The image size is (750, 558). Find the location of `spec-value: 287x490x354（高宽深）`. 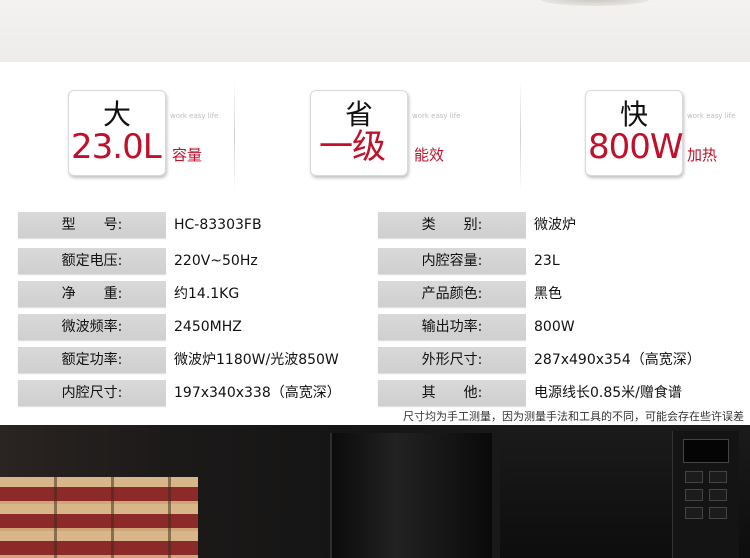

spec-value: 287x490x354（高宽深） is located at coordinates (613, 360).